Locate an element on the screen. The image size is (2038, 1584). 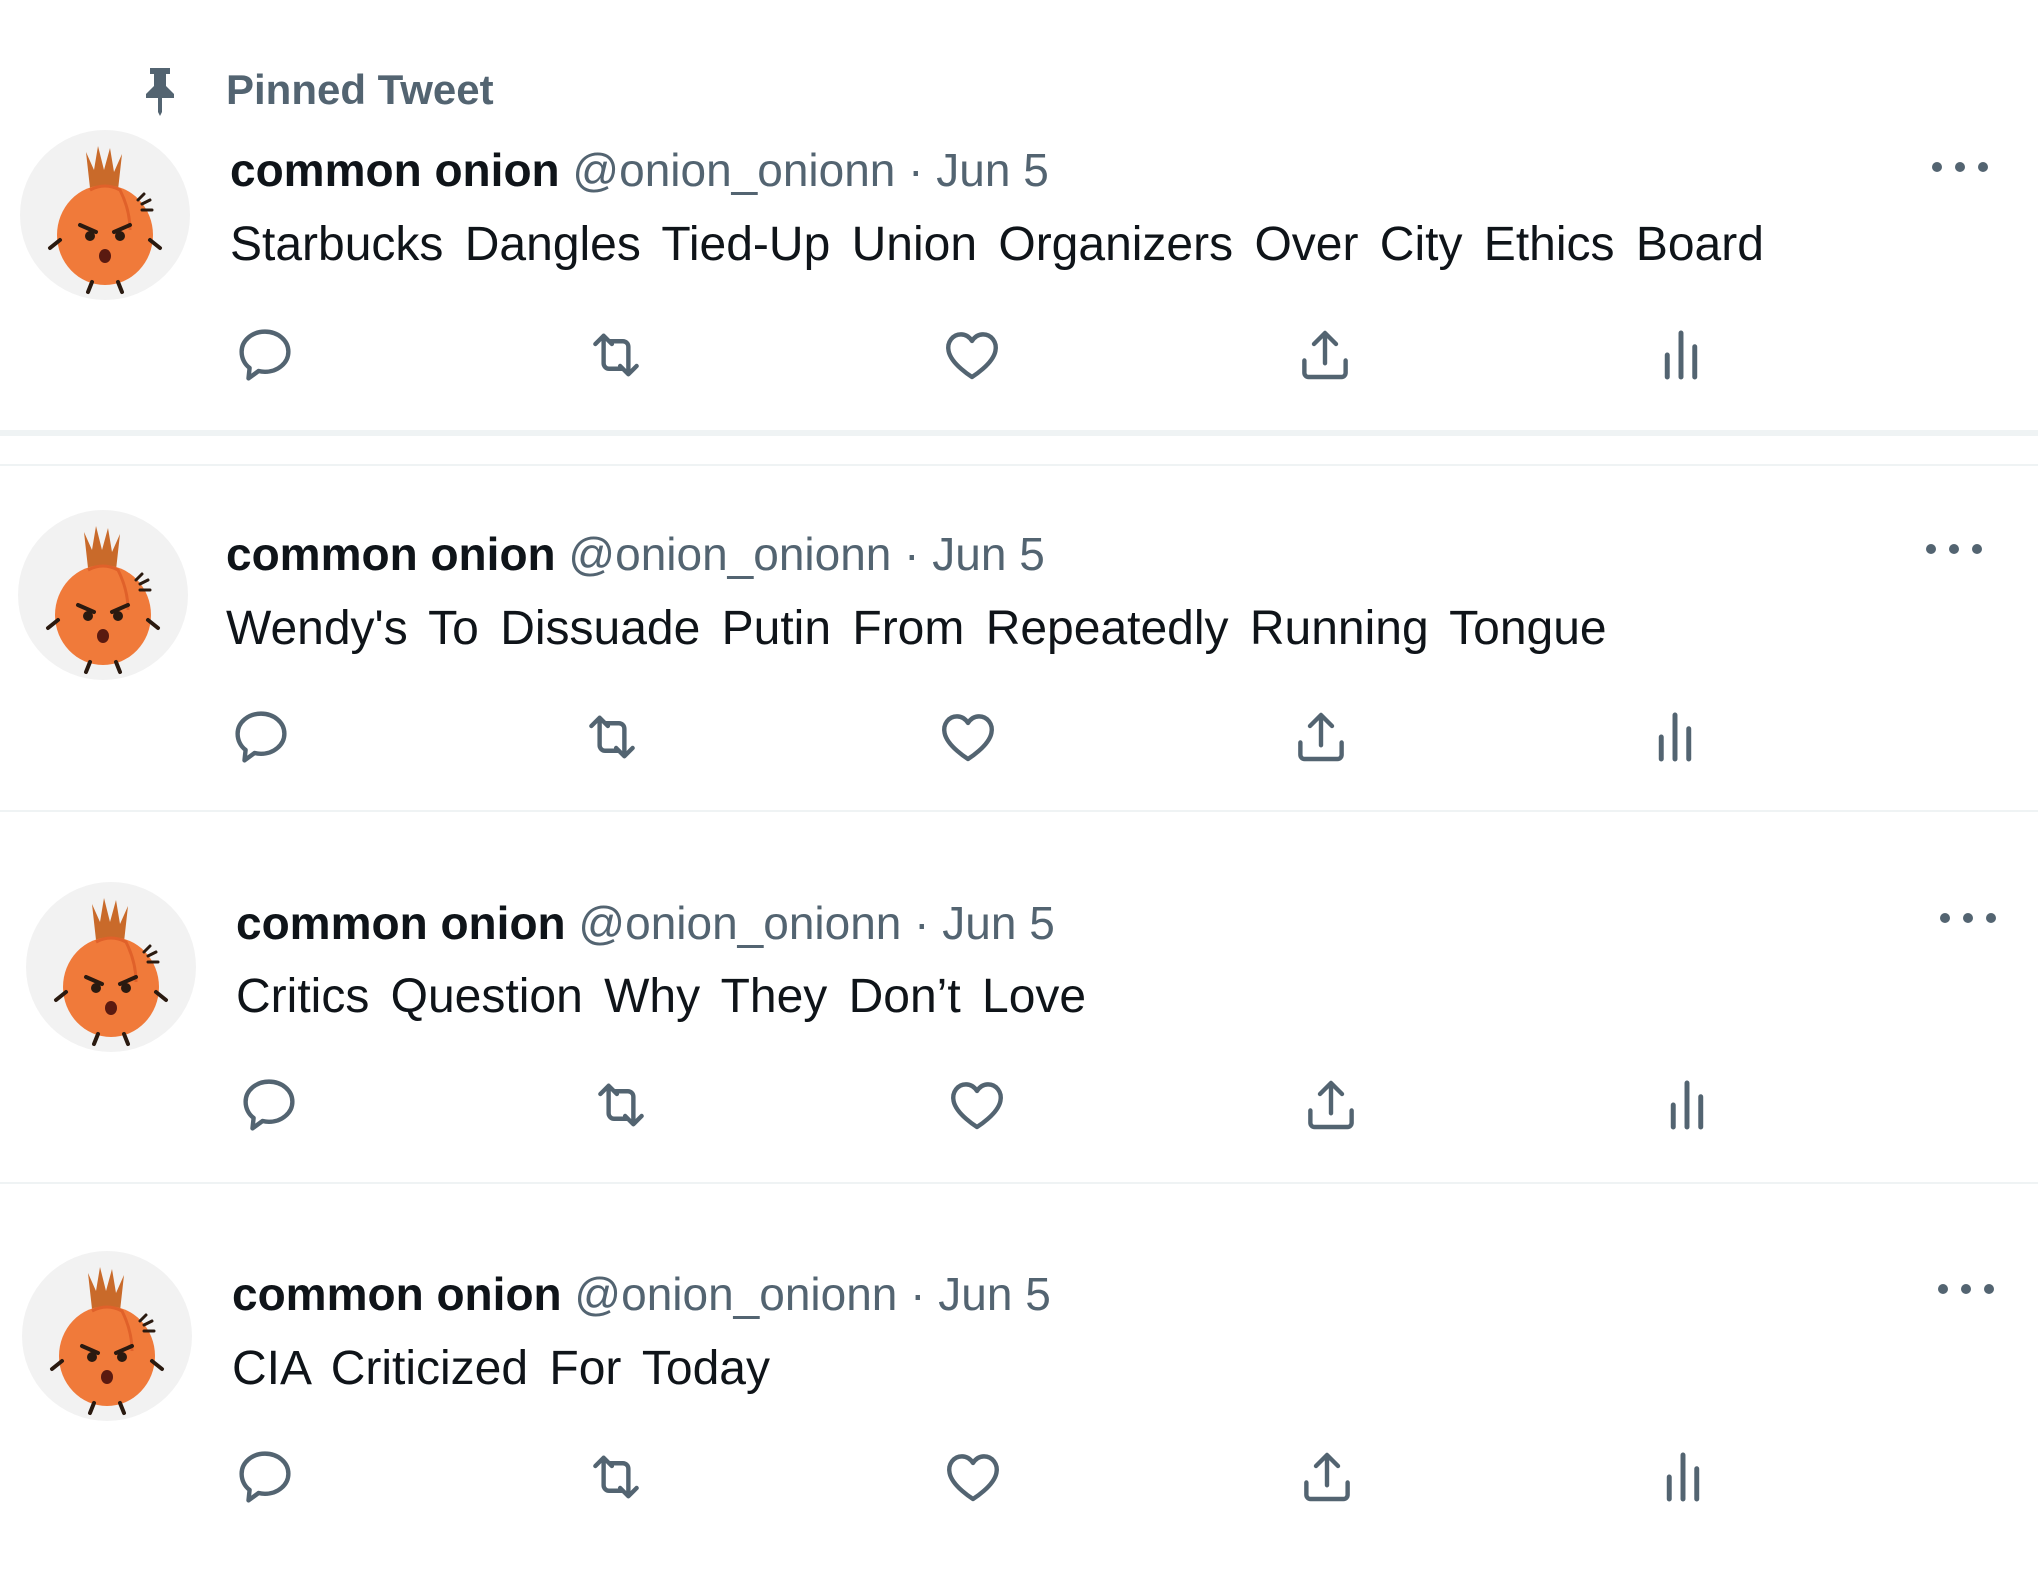
pinned-indicator: Pinned Tweet is located at coordinates (315, 90).